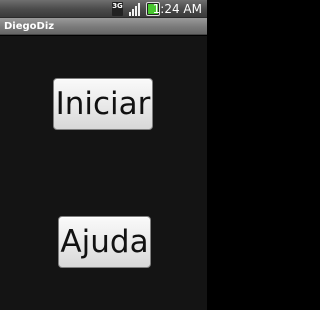  I want to click on help-button: Ajuda, so click(104, 242).